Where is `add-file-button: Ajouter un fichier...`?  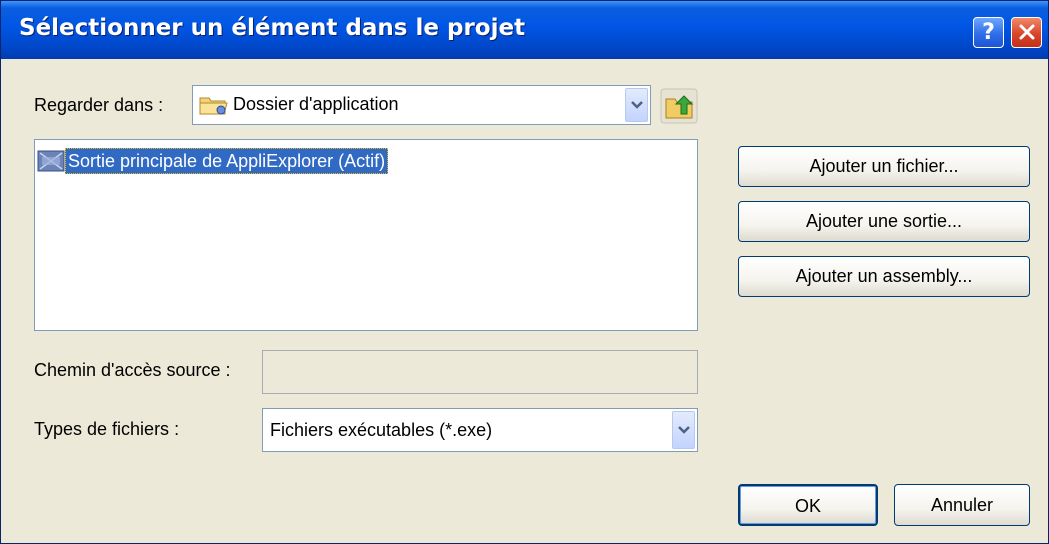
add-file-button: Ajouter un fichier... is located at coordinates (884, 166).